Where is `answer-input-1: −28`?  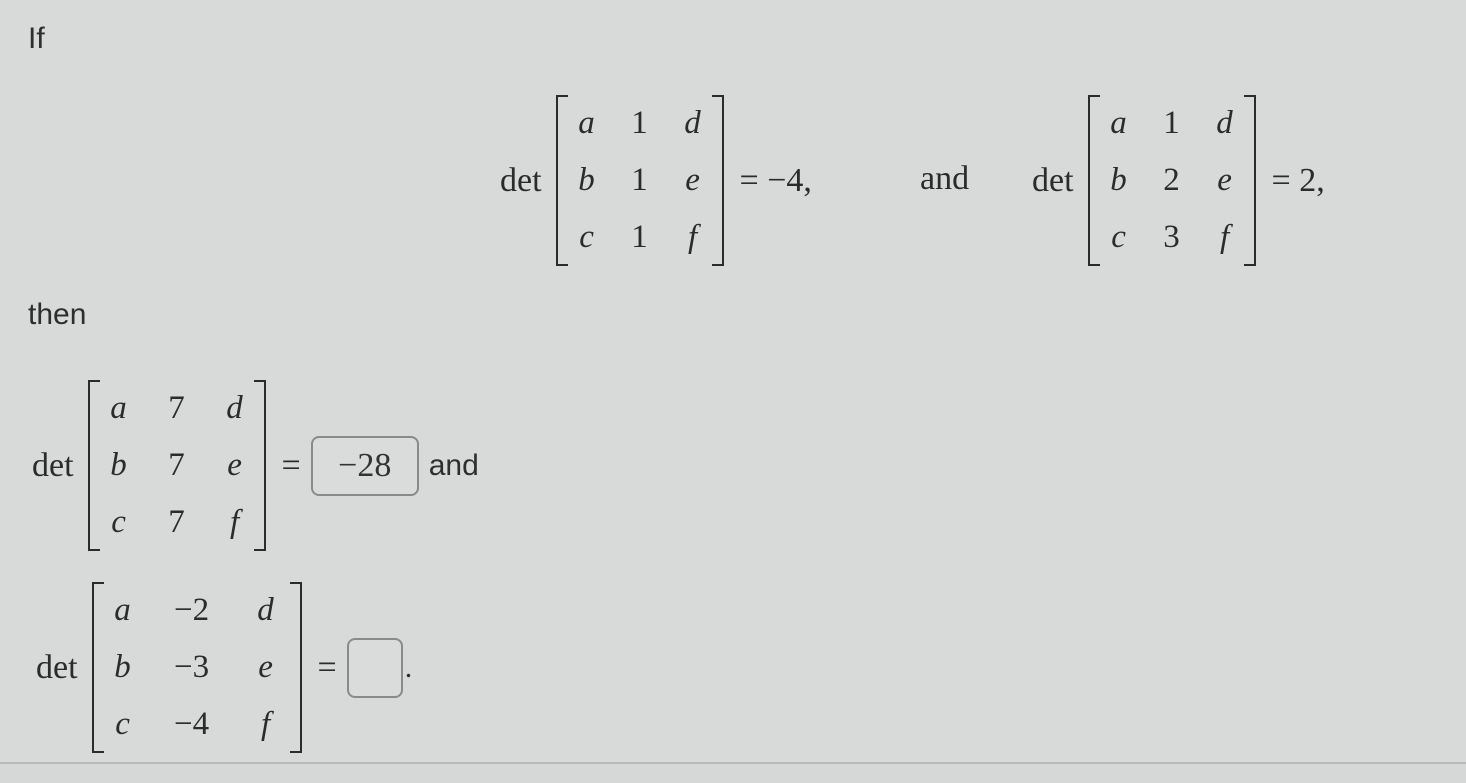
answer-input-1: −28 is located at coordinates (364, 465).